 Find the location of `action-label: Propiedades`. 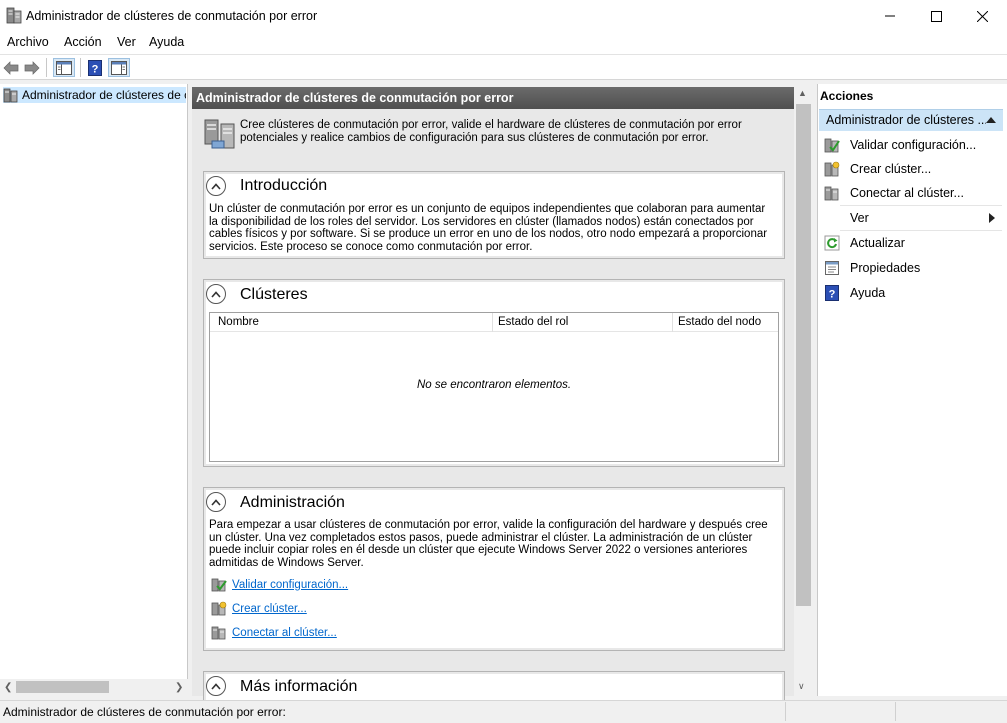

action-label: Propiedades is located at coordinates (885, 268).